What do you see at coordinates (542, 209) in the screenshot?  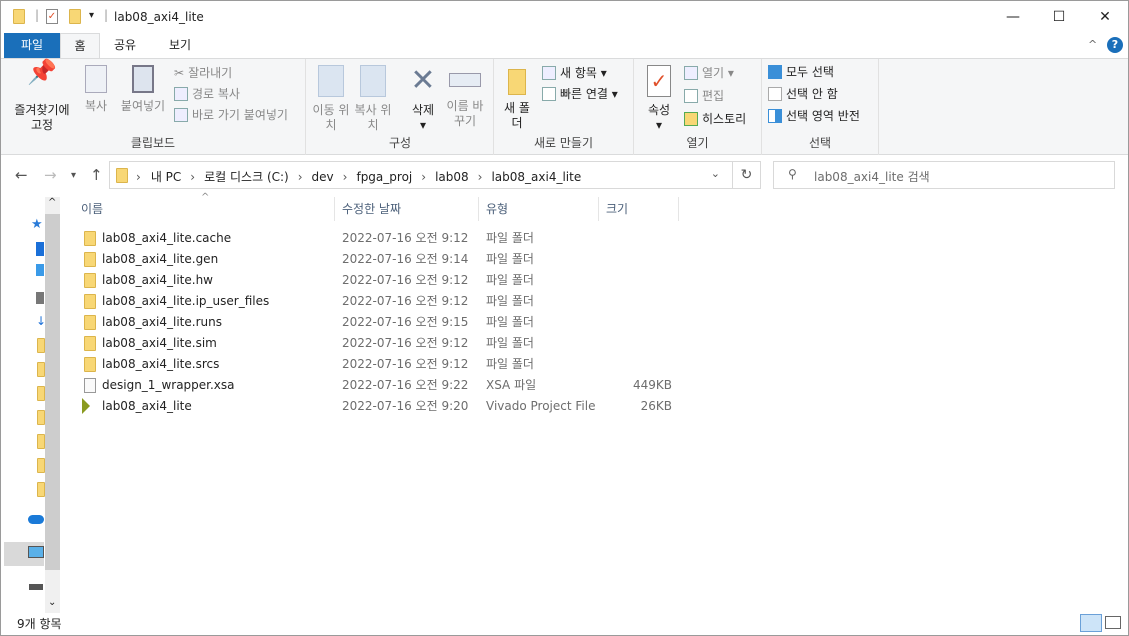 I see `column-header-type: 유형` at bounding box center [542, 209].